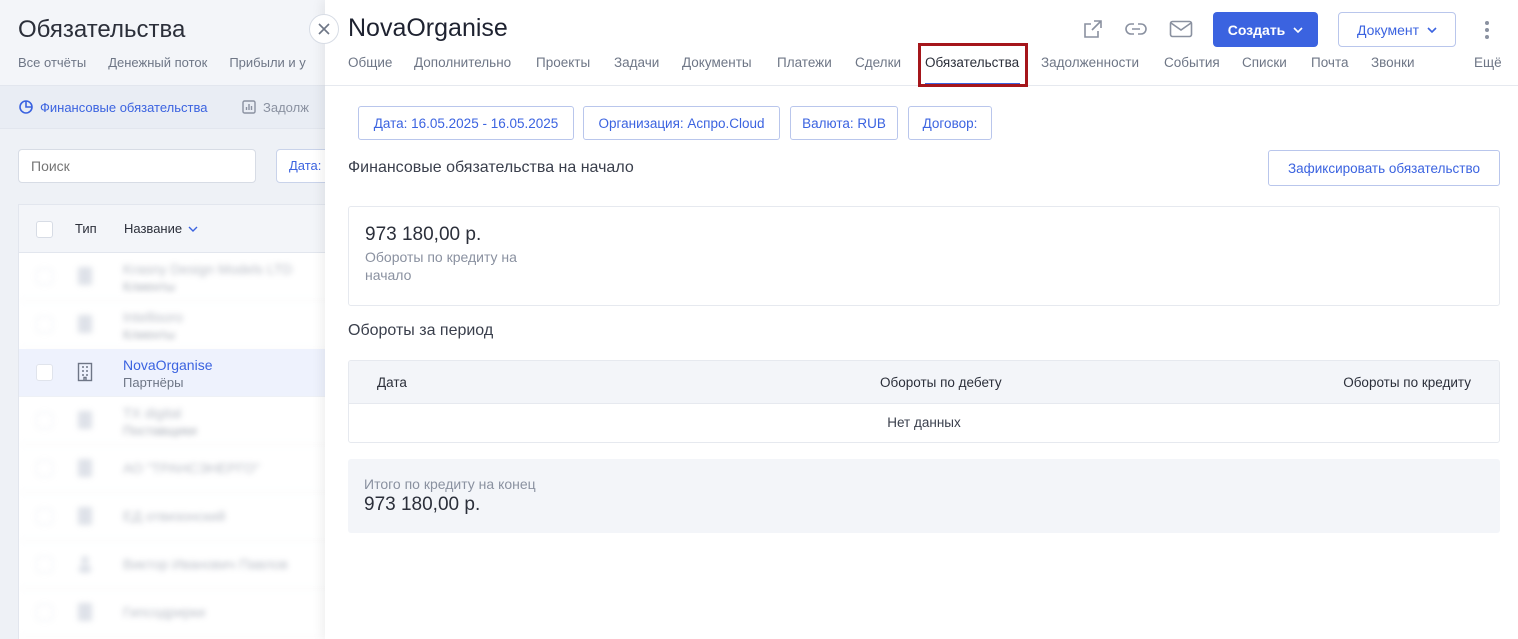 Image resolution: width=1518 pixels, height=639 pixels. Describe the element at coordinates (681, 123) in the screenshot. I see `organization-filter-button: Организация: Аспро.Cloud` at that location.